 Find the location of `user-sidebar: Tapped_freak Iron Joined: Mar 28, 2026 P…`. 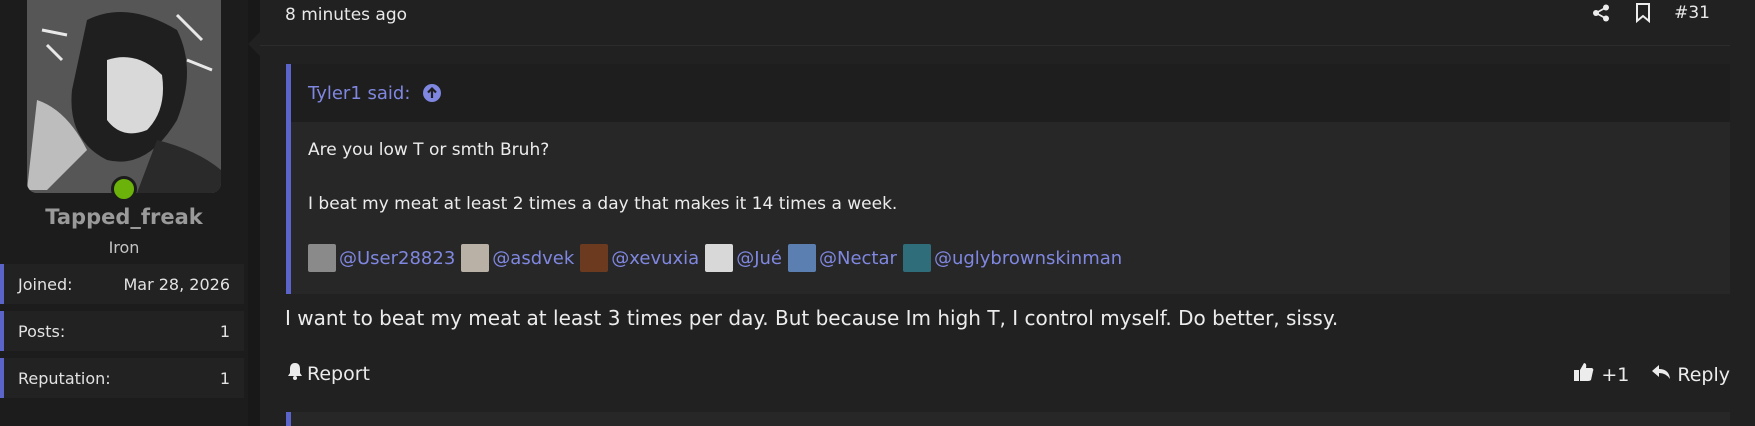

user-sidebar: Tapped_freak Iron Joined: Mar 28, 2026 P… is located at coordinates (124, 213).